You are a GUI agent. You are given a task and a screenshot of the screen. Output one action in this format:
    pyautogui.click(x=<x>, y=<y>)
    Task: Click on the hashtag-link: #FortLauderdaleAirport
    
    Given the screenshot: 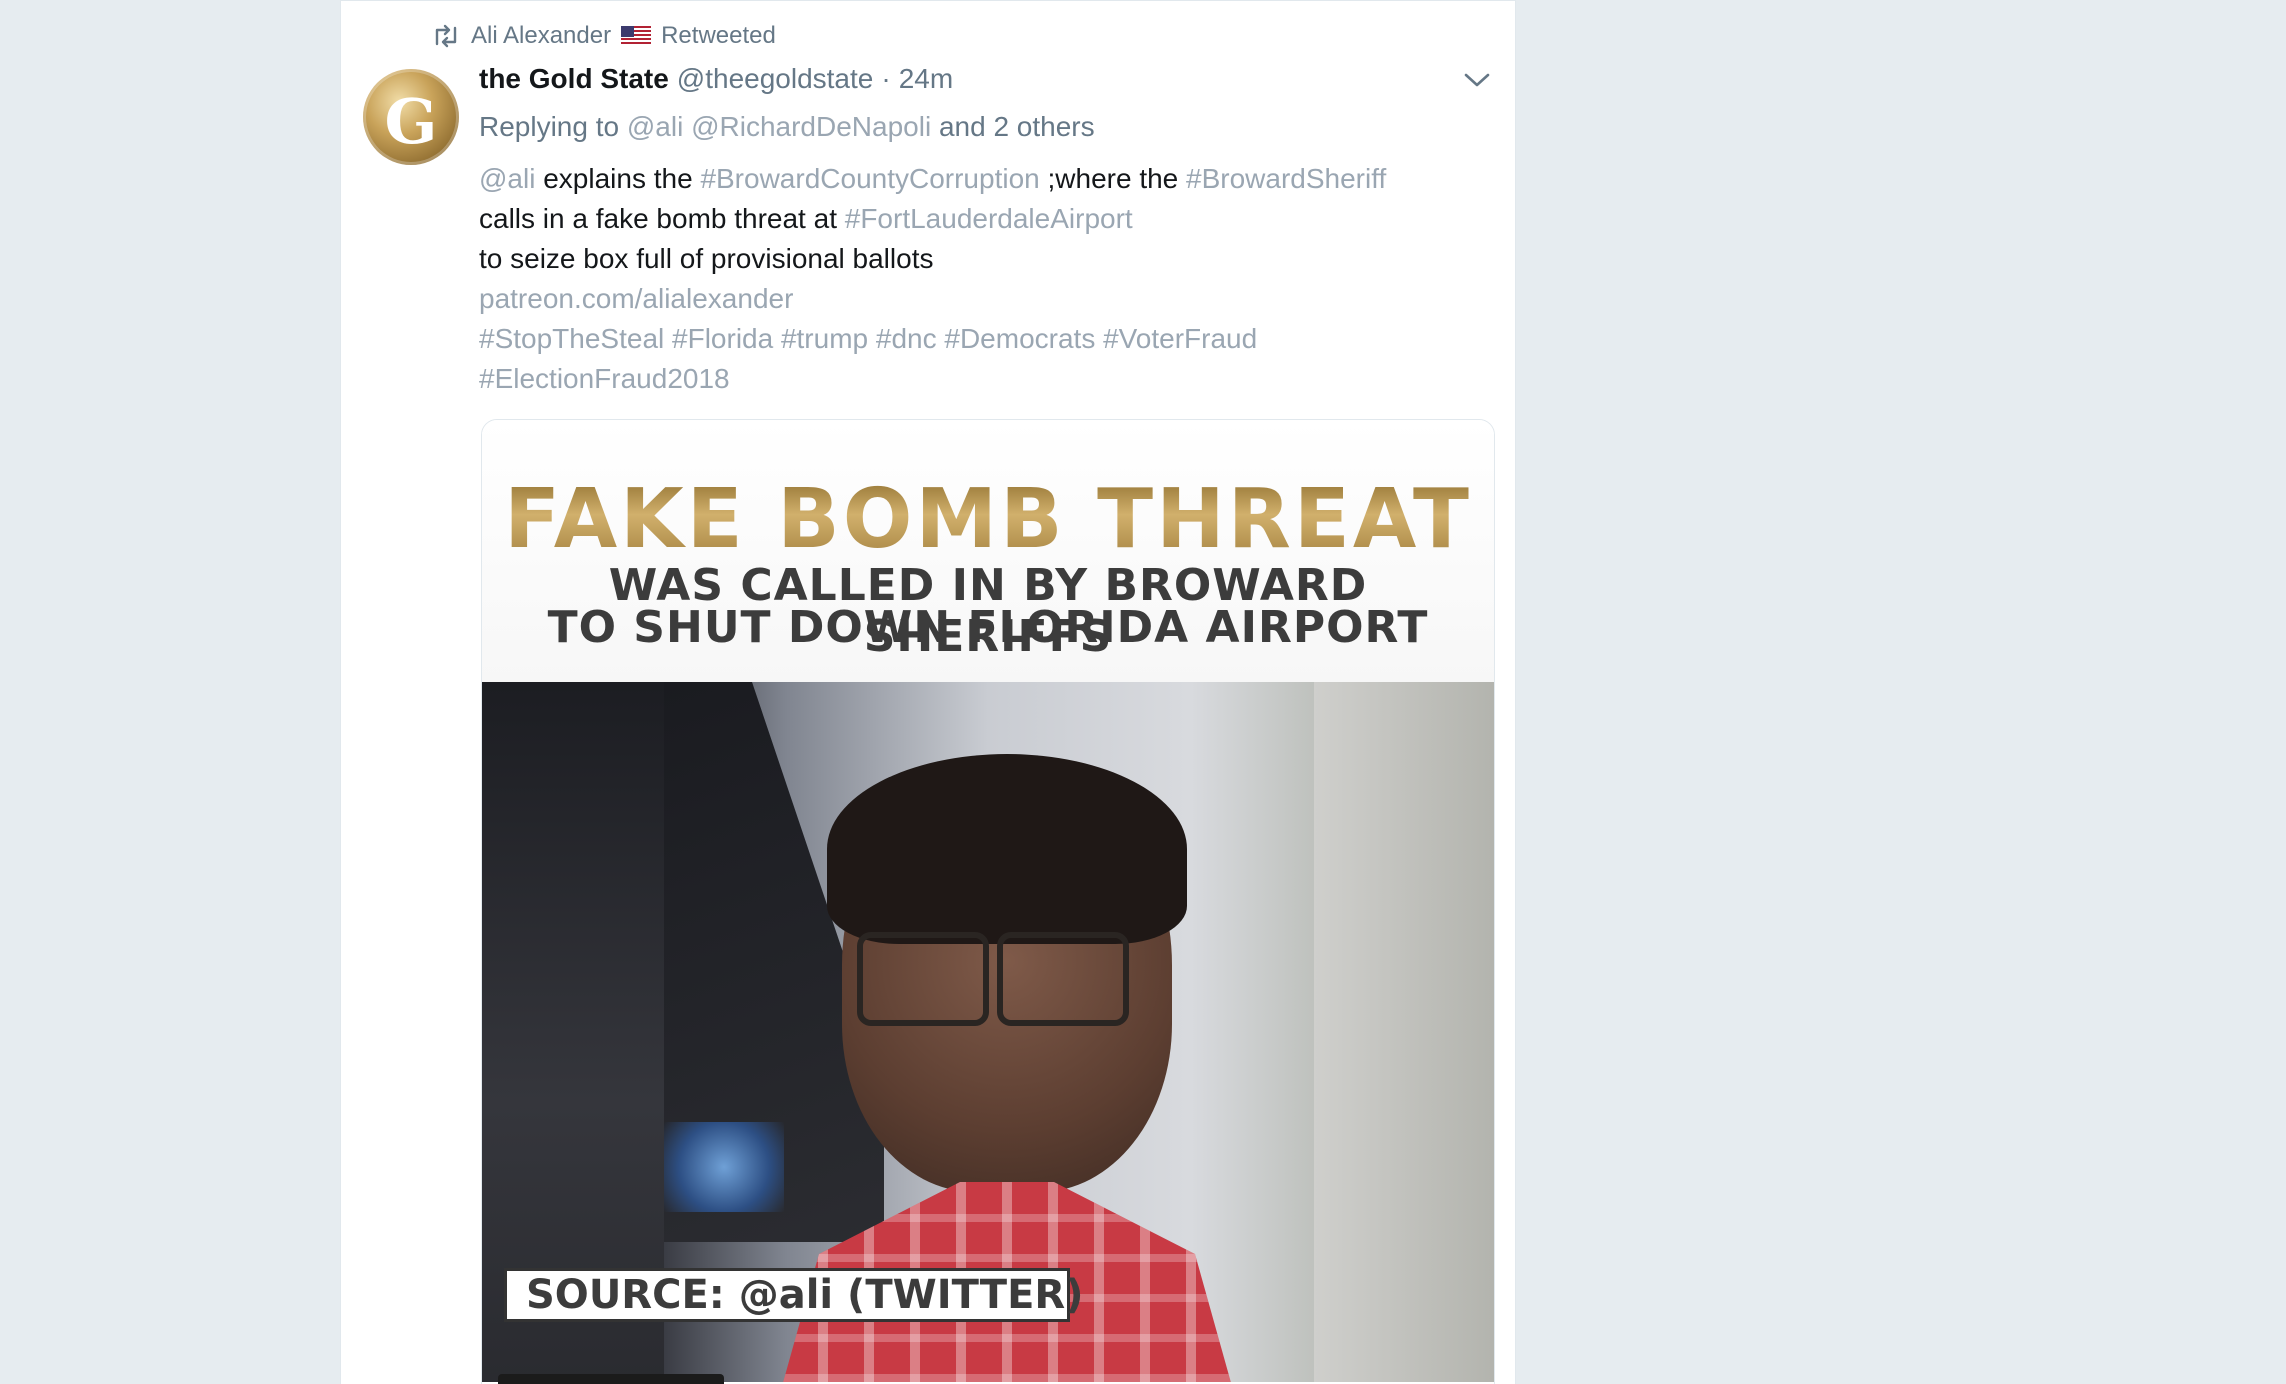 What is the action you would take?
    pyautogui.click(x=989, y=218)
    